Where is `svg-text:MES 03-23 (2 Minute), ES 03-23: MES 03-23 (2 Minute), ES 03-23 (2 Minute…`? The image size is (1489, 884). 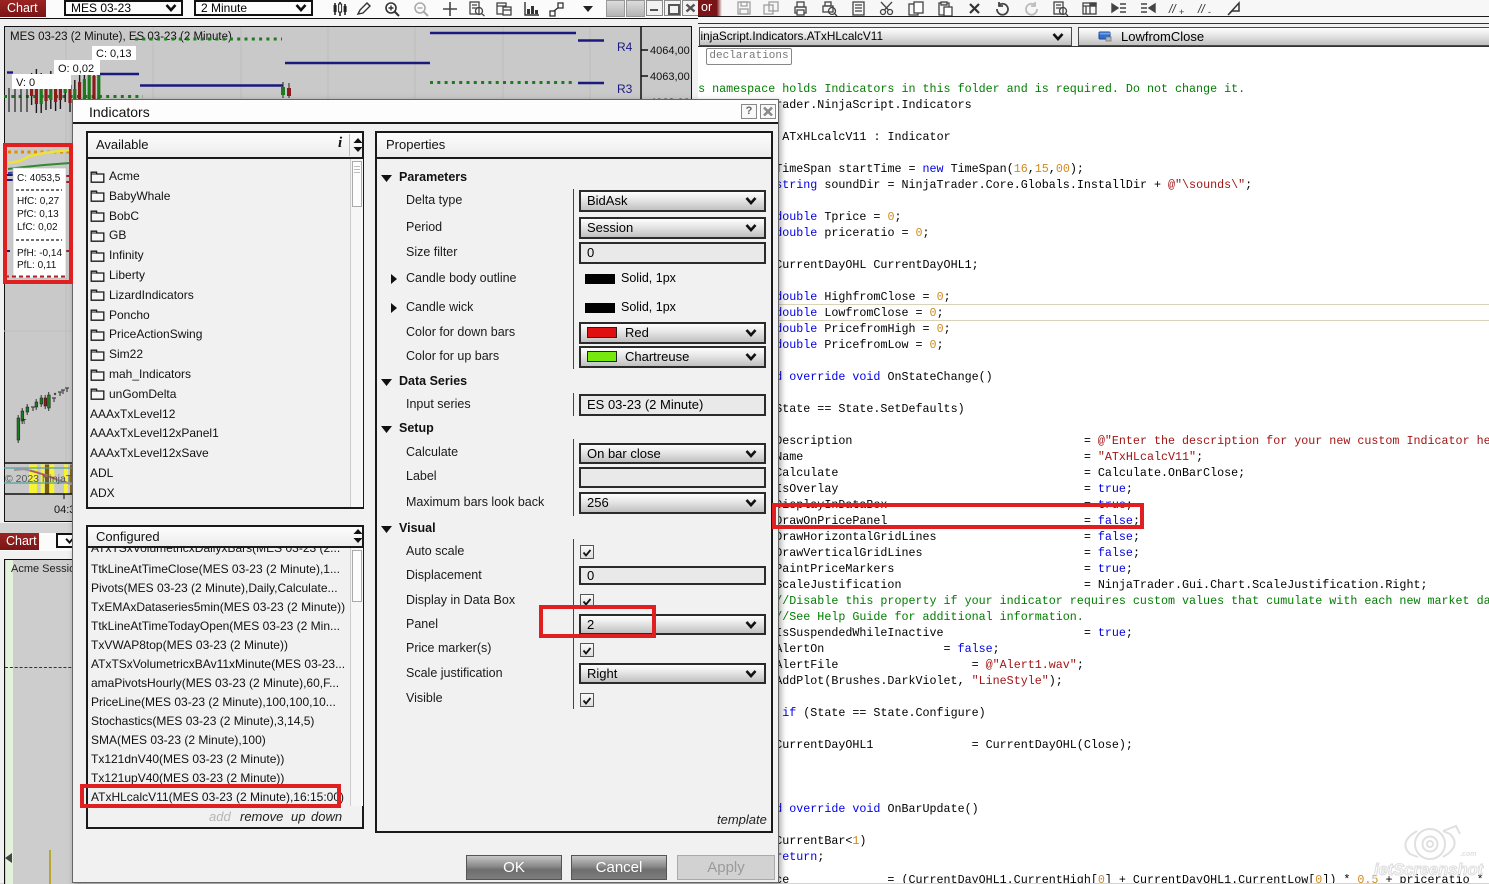 svg-text:MES 03-23 (2 Minute), ES 03-23: MES 03-23 (2 Minute), ES 03-23 (2 Minute… is located at coordinates (121, 37).